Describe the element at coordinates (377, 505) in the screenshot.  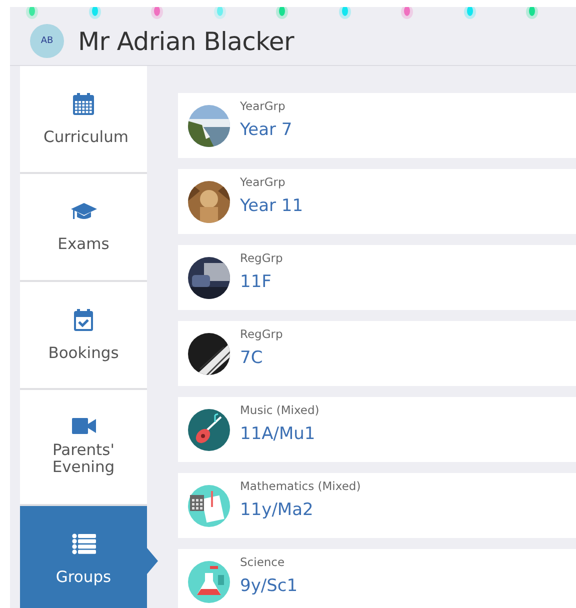
I see `group-card: Mathematics (Mixed) 11y/Ma2` at that location.